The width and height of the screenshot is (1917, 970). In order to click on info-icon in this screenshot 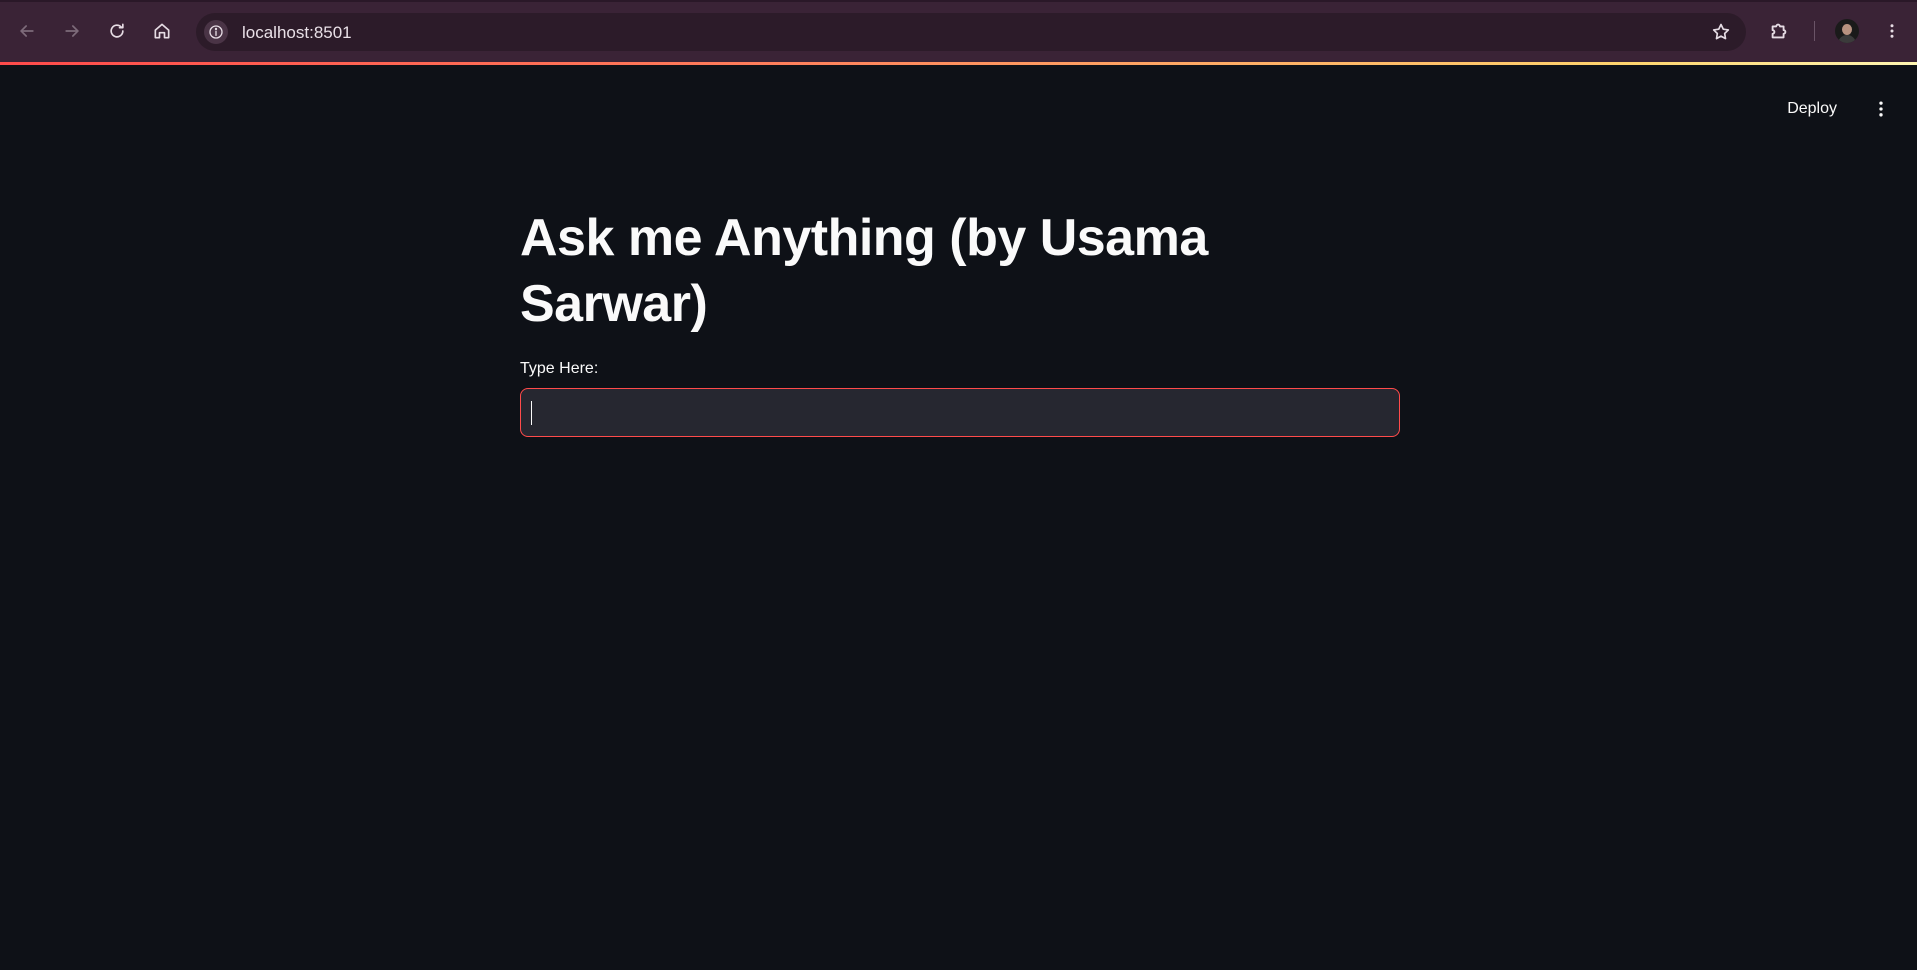, I will do `click(216, 32)`.